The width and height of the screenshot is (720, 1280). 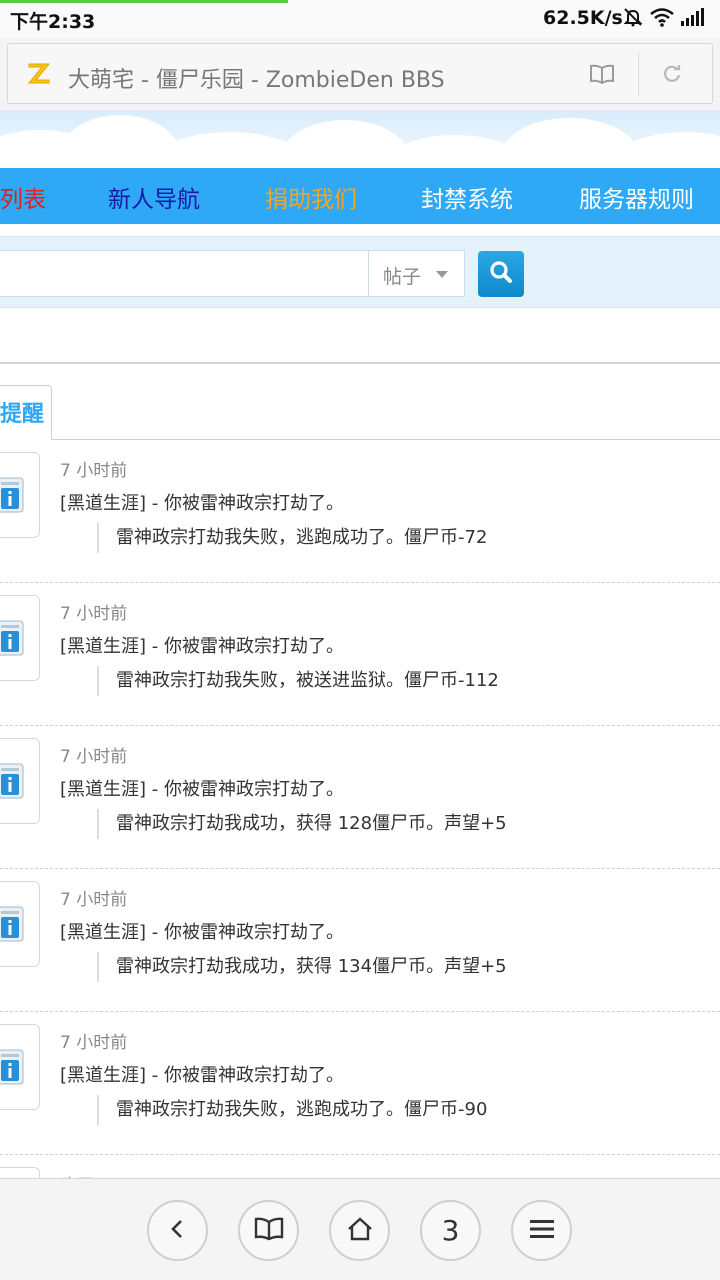 I want to click on bookmarks-icon, so click(x=269, y=1231).